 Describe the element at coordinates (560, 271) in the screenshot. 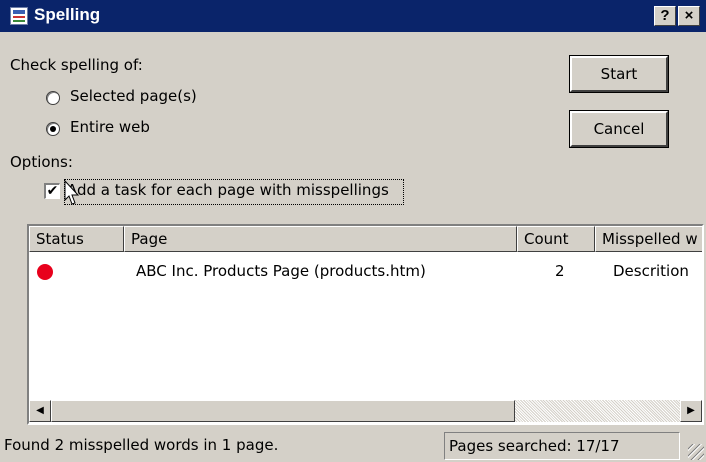

I see `row-count: 2` at that location.